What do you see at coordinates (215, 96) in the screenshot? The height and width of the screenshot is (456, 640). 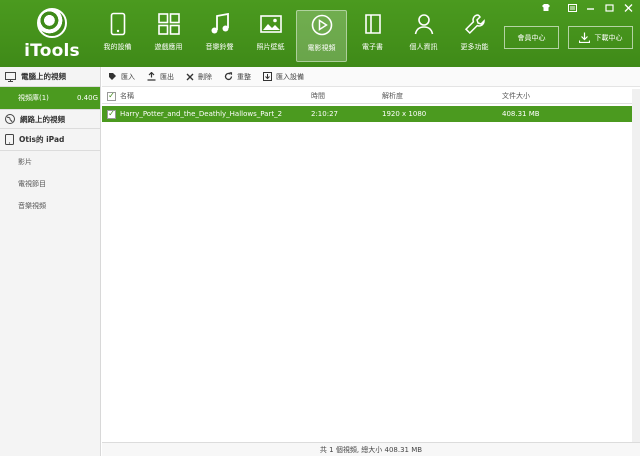 I see `column-header-name: 名稱` at bounding box center [215, 96].